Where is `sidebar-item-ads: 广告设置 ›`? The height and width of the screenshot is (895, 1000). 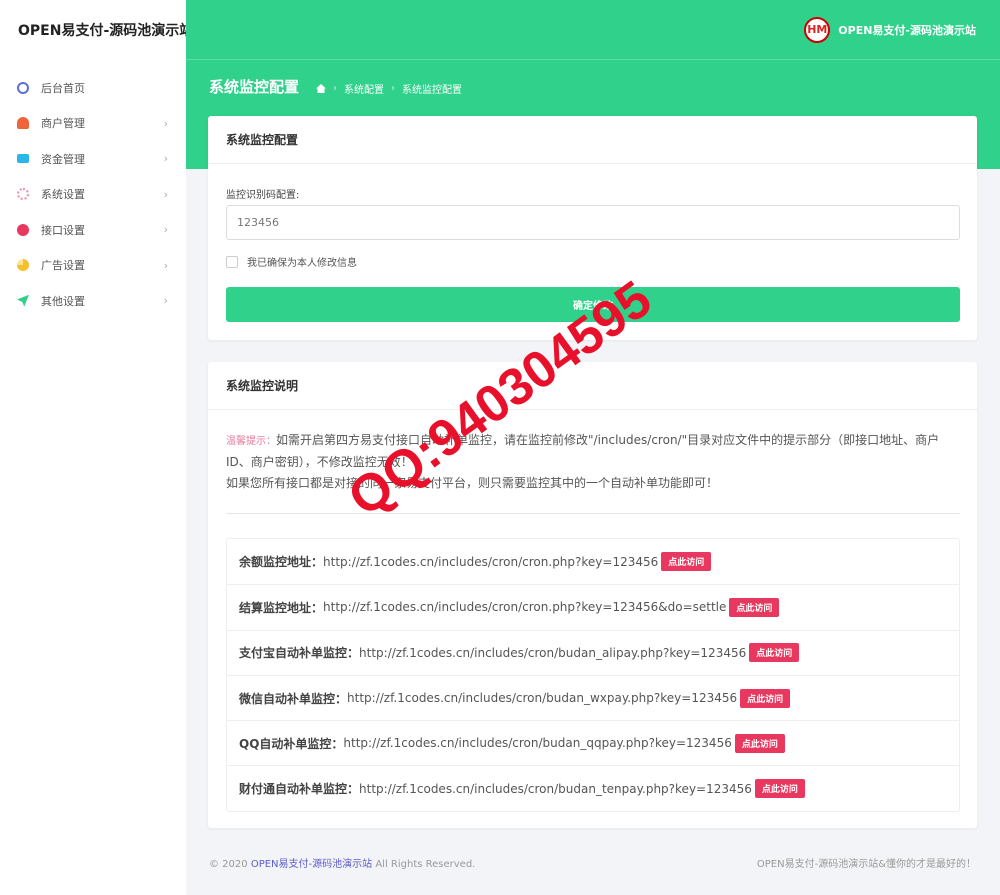 sidebar-item-ads: 广告设置 › is located at coordinates (93, 266).